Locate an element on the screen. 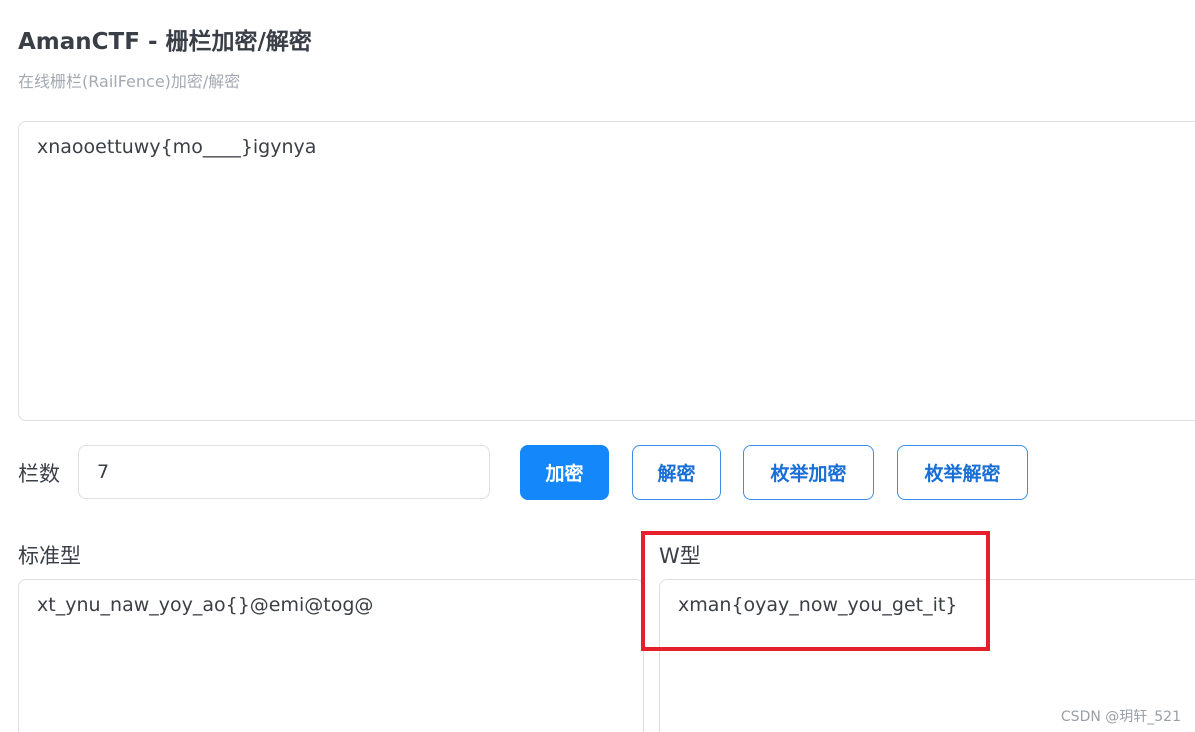  standard-output-label: 标准型 is located at coordinates (49, 556).